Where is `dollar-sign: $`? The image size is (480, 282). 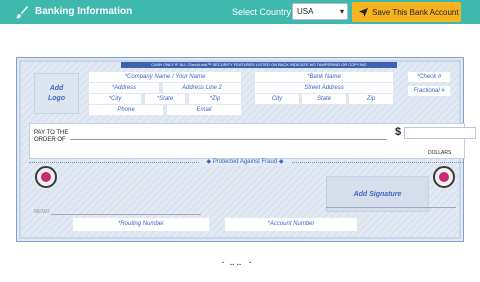 dollar-sign: $ is located at coordinates (398, 132).